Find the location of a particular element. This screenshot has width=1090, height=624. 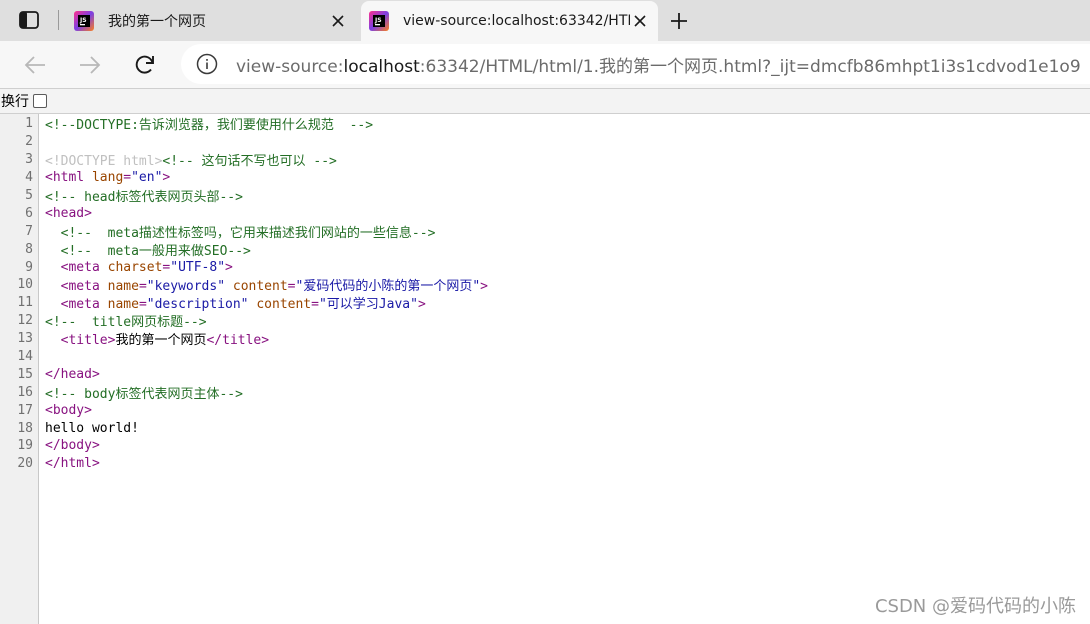

tab-actions-icon is located at coordinates (29, 20).